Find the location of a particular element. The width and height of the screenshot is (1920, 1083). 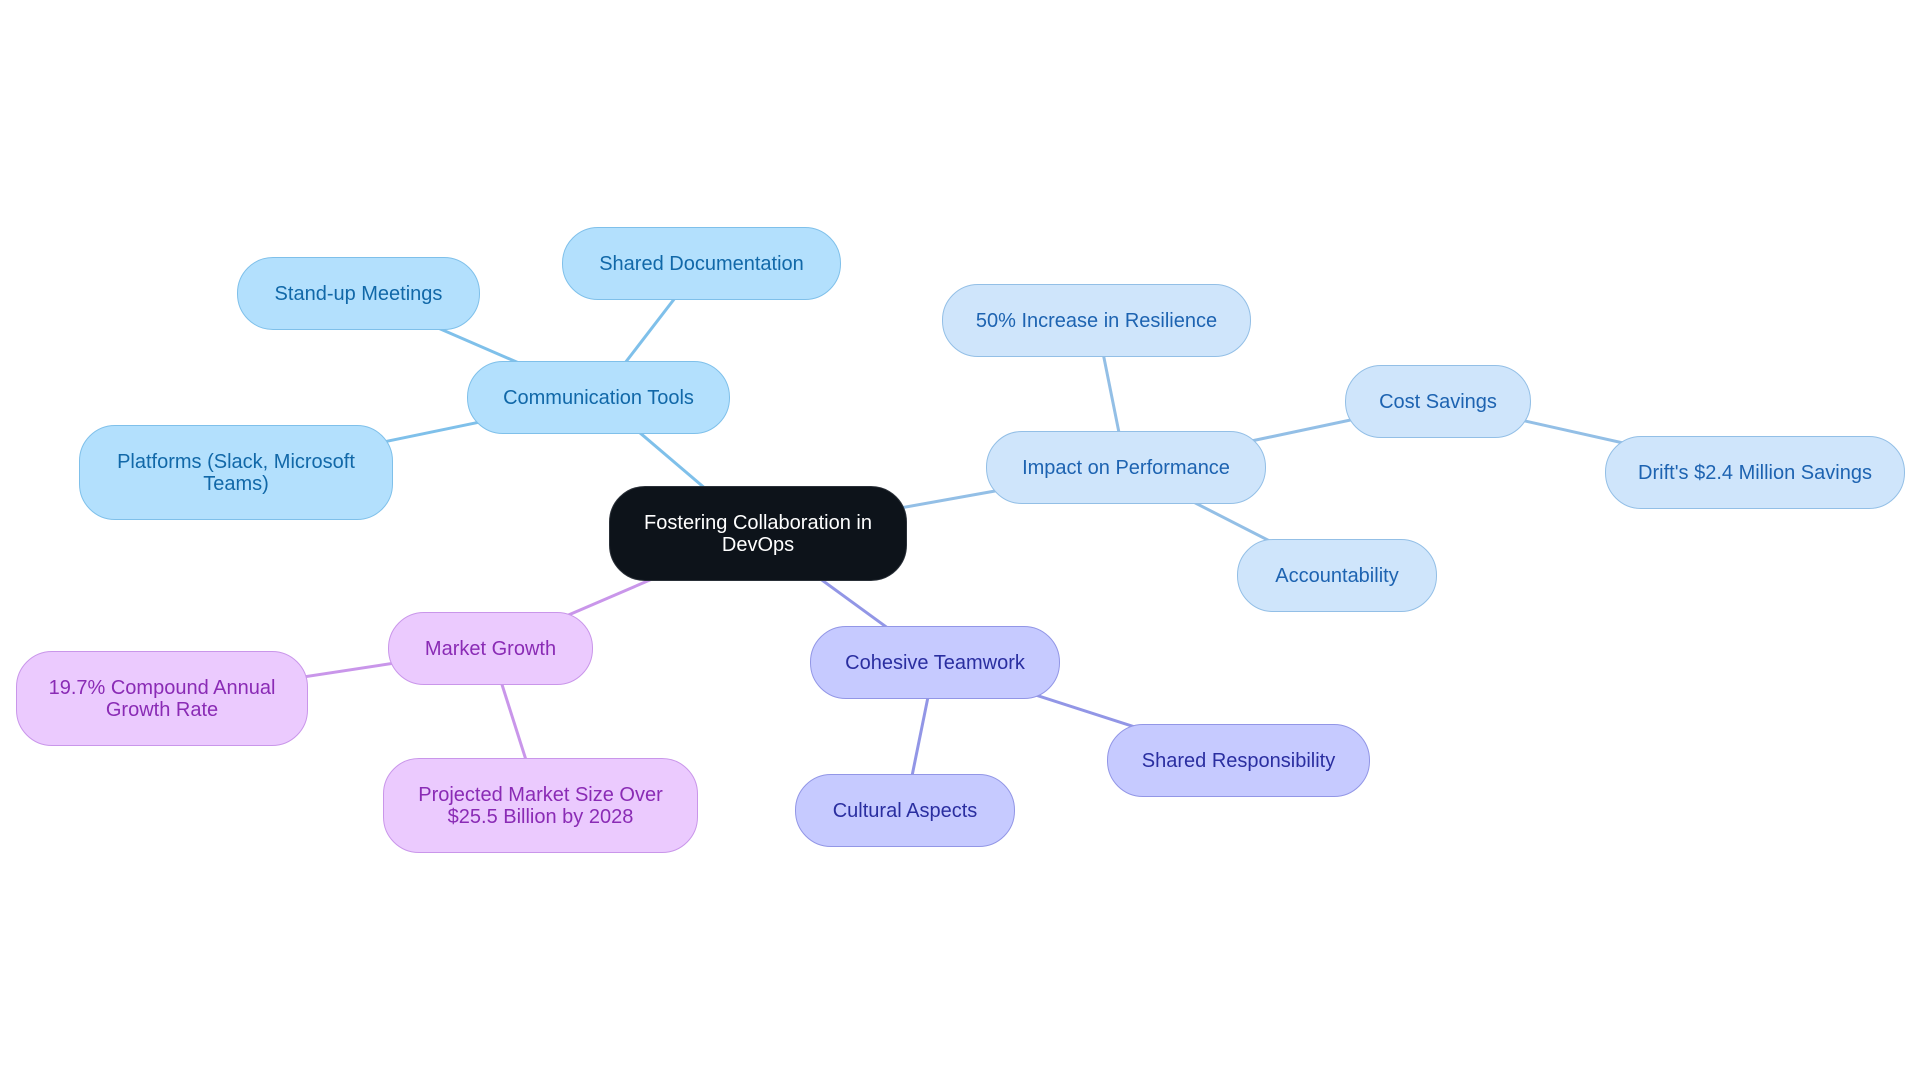

node-market-growth: Market Growth is located at coordinates (490, 648).